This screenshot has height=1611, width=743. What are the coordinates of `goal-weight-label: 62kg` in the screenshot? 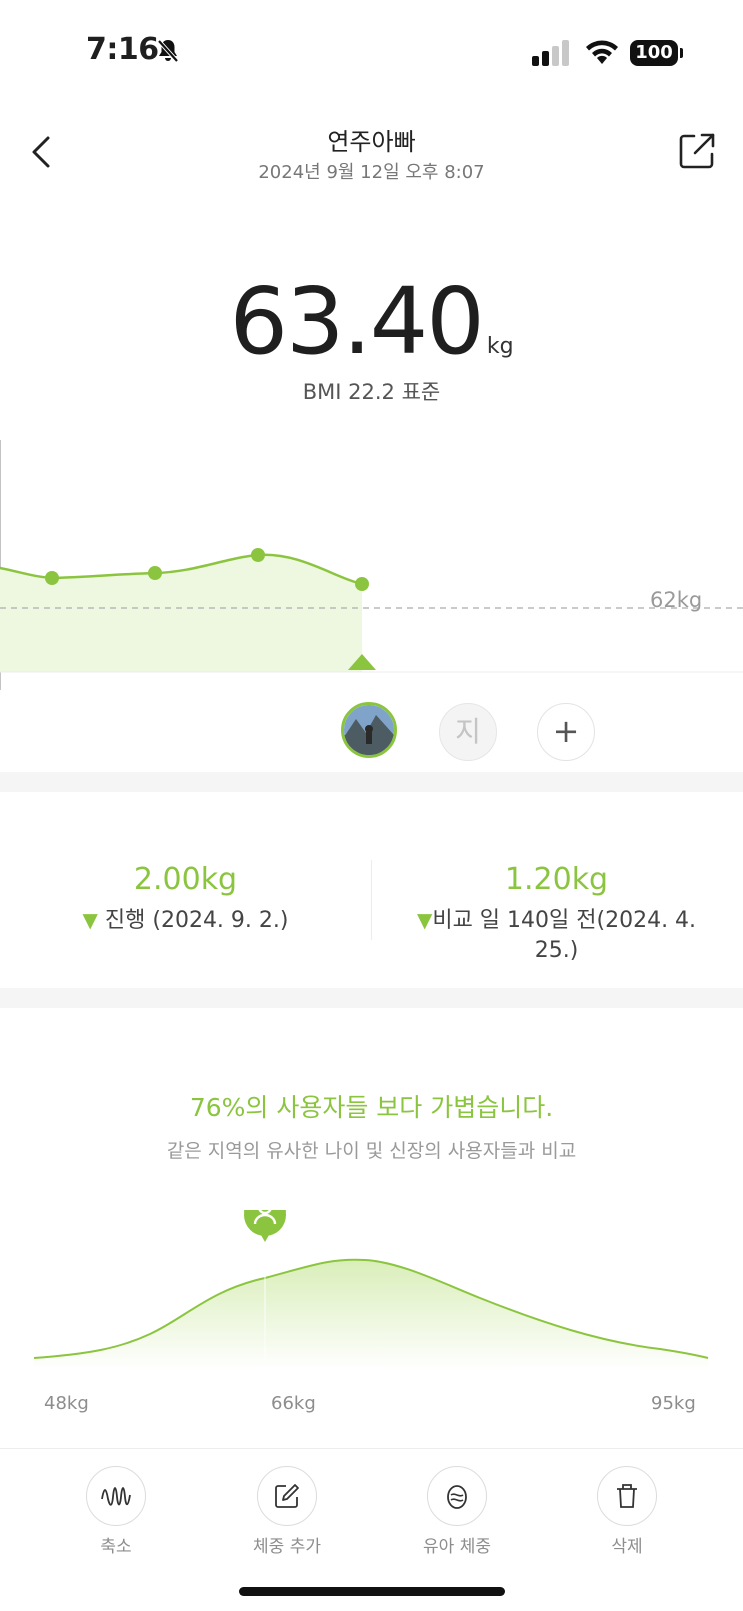 It's located at (676, 600).